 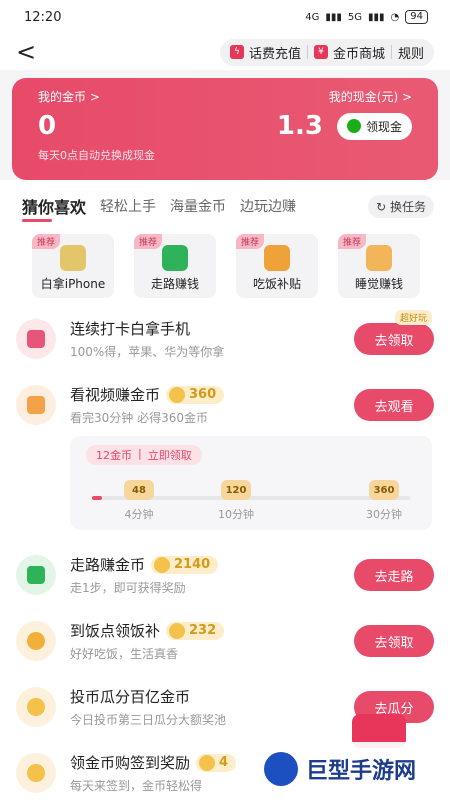 What do you see at coordinates (379, 258) in the screenshot?
I see `sleep-icon` at bounding box center [379, 258].